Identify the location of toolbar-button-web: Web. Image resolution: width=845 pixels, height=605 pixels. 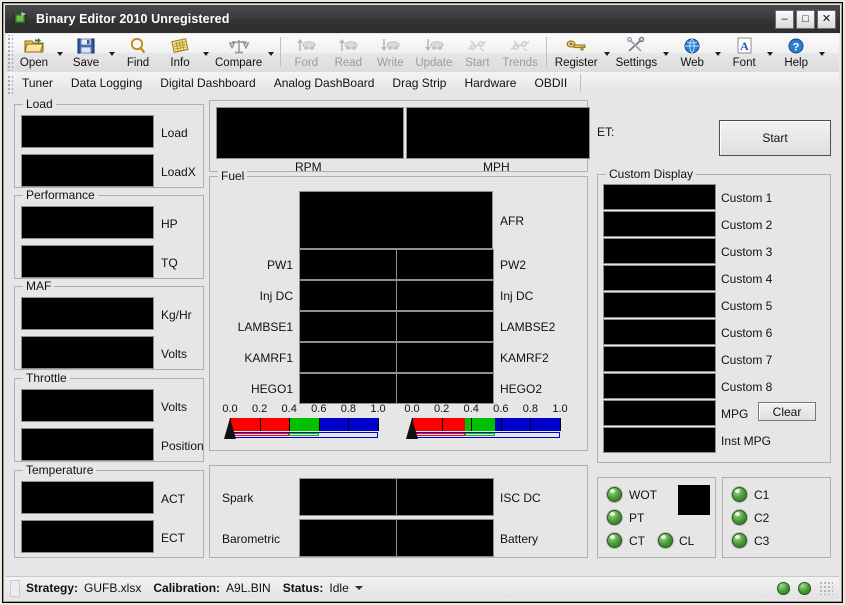
(692, 51).